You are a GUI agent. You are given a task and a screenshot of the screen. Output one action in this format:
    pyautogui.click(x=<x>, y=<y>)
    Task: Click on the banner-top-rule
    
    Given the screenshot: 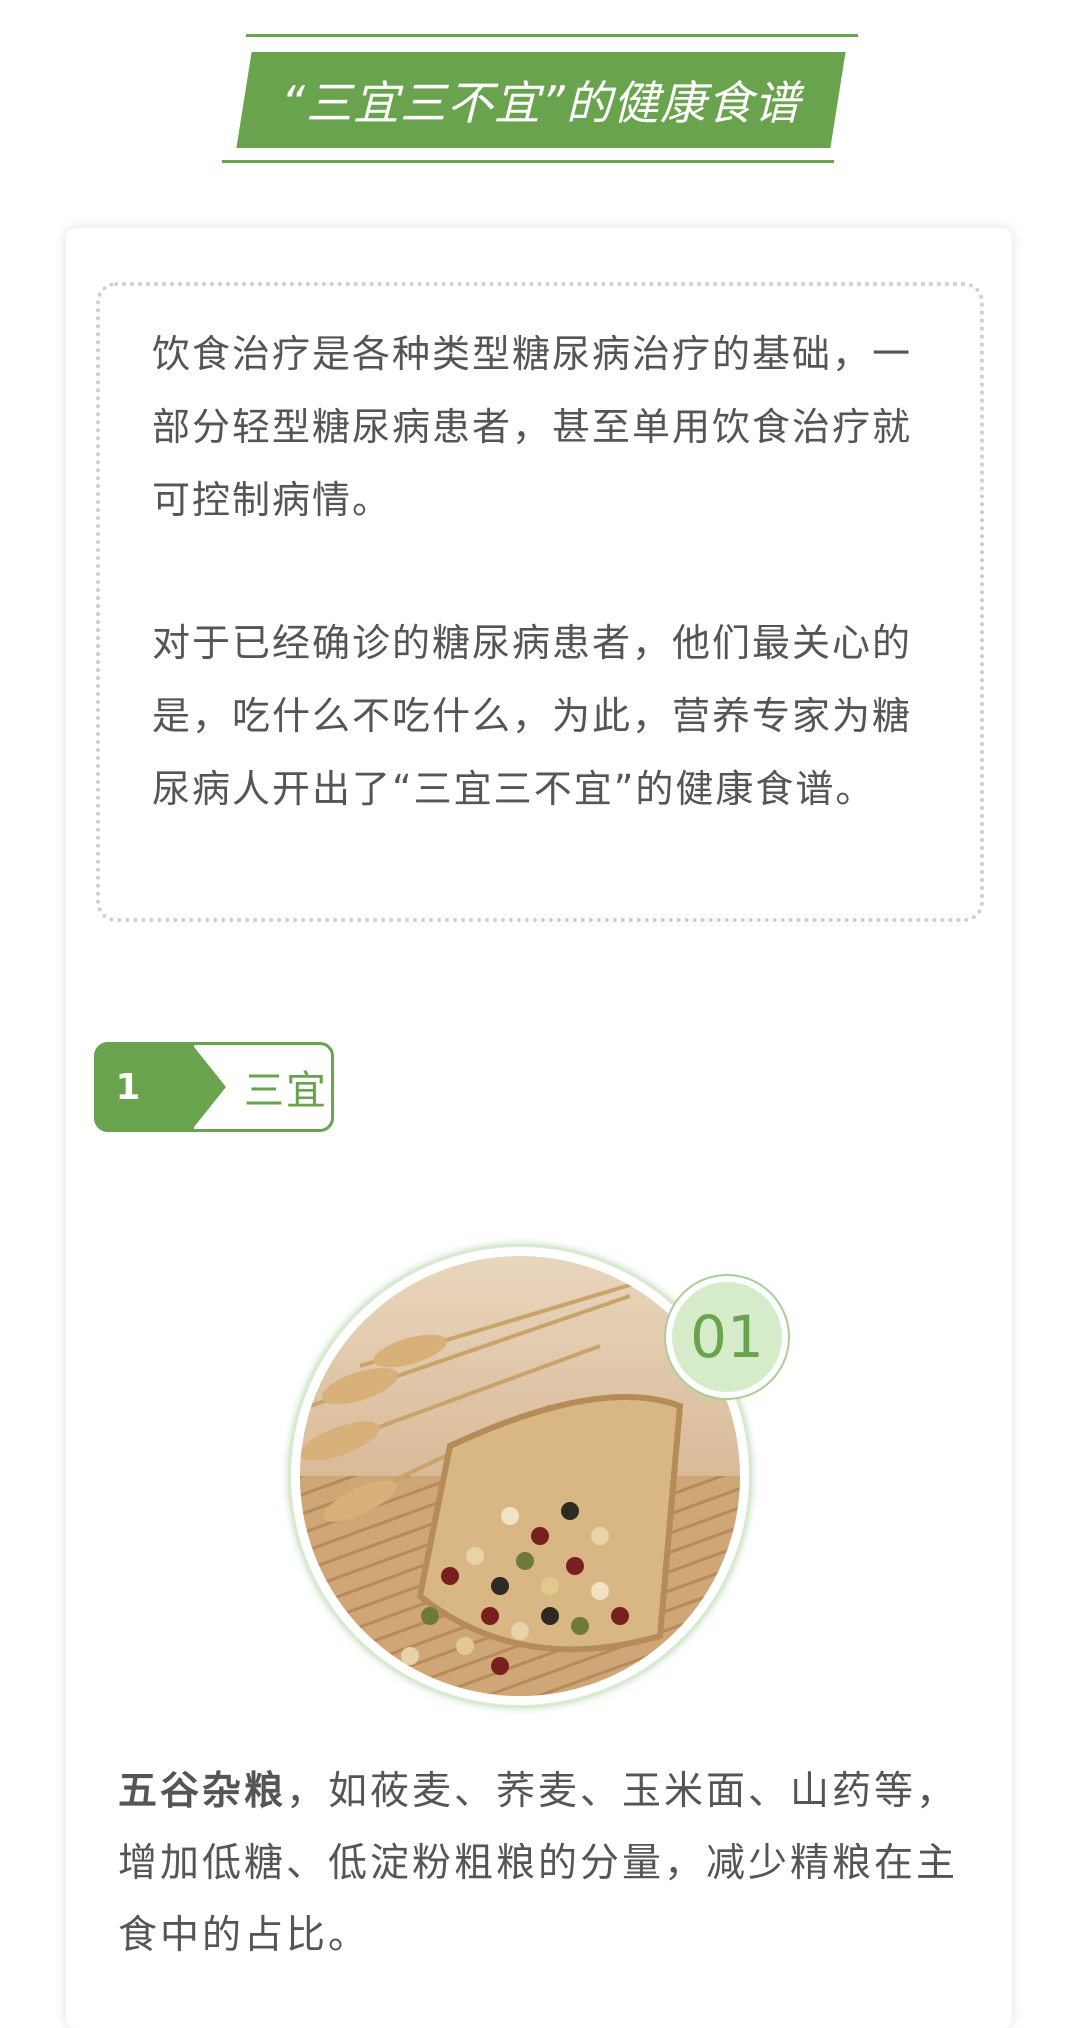 What is the action you would take?
    pyautogui.click(x=552, y=35)
    